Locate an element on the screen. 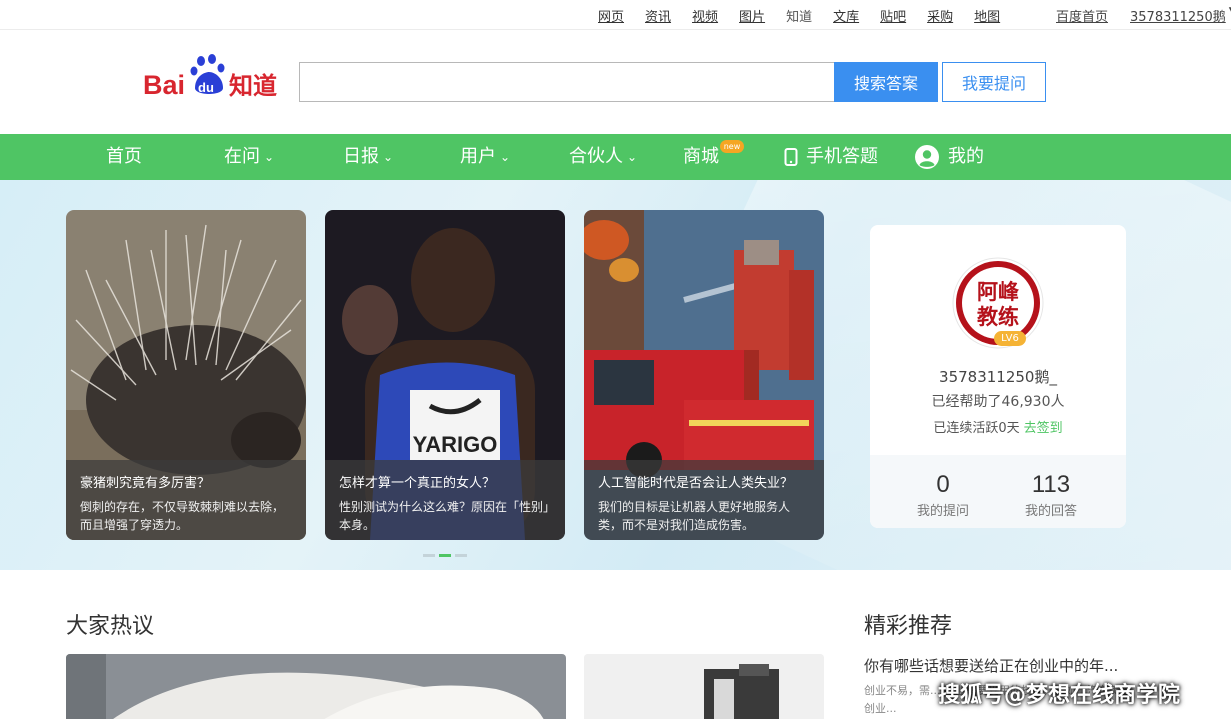  svg-text: 教练 is located at coordinates (998, 316).